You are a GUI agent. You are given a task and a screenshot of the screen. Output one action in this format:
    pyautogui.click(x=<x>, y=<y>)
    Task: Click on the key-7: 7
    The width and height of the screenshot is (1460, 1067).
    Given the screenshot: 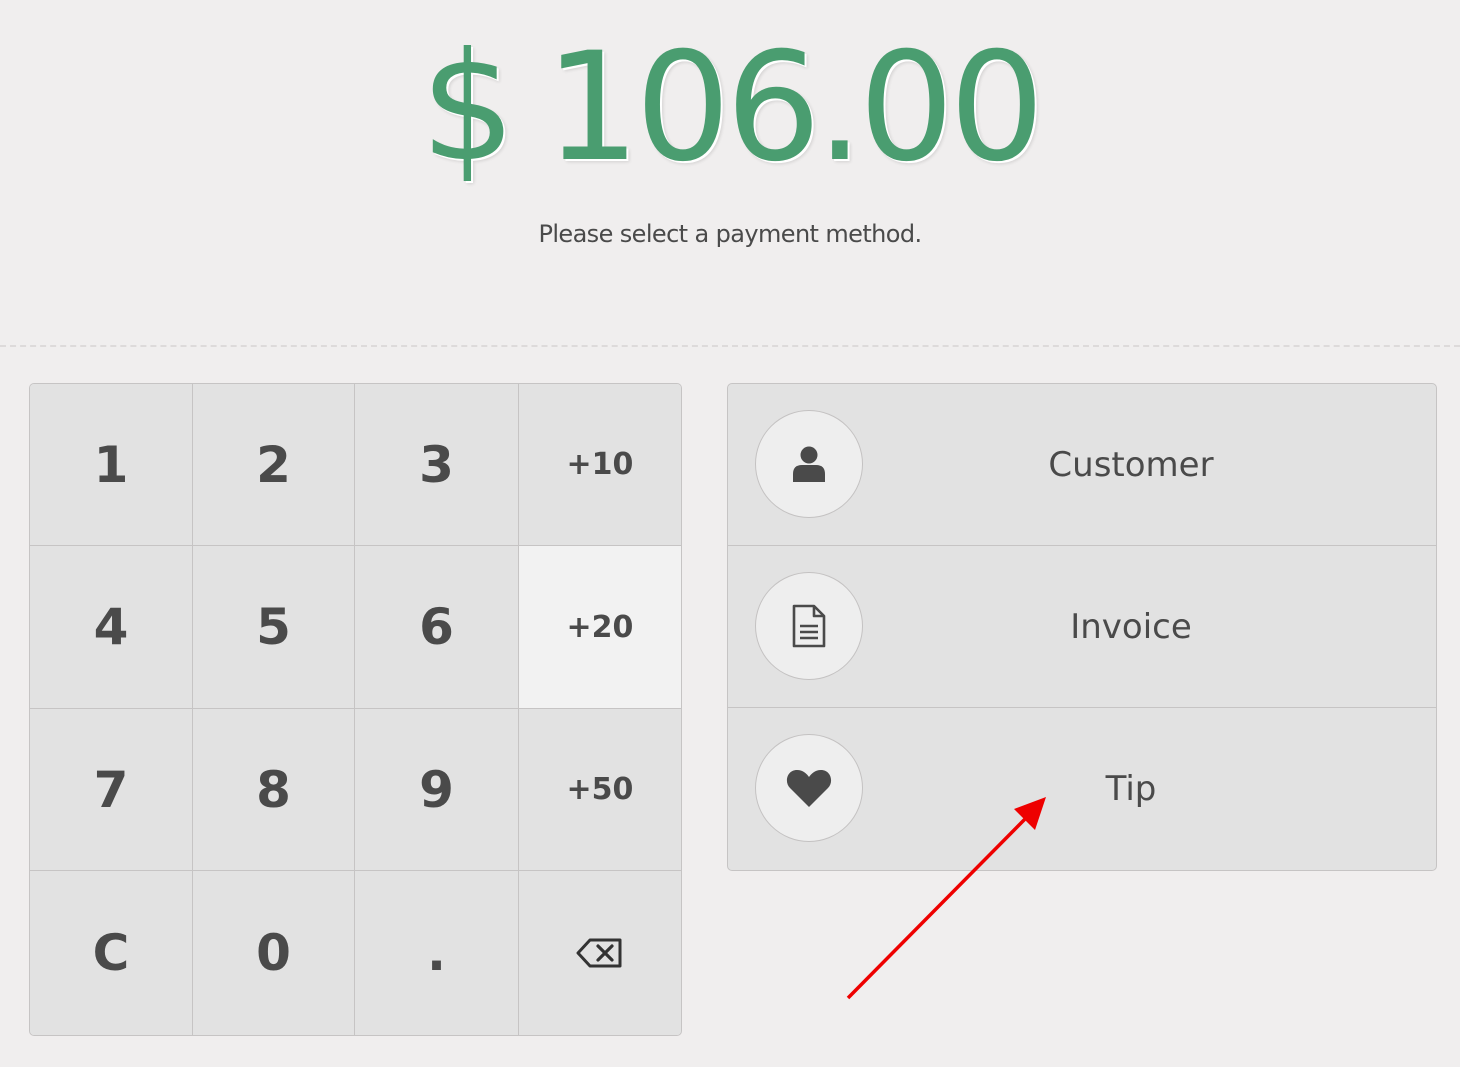 What is the action you would take?
    pyautogui.click(x=111, y=790)
    